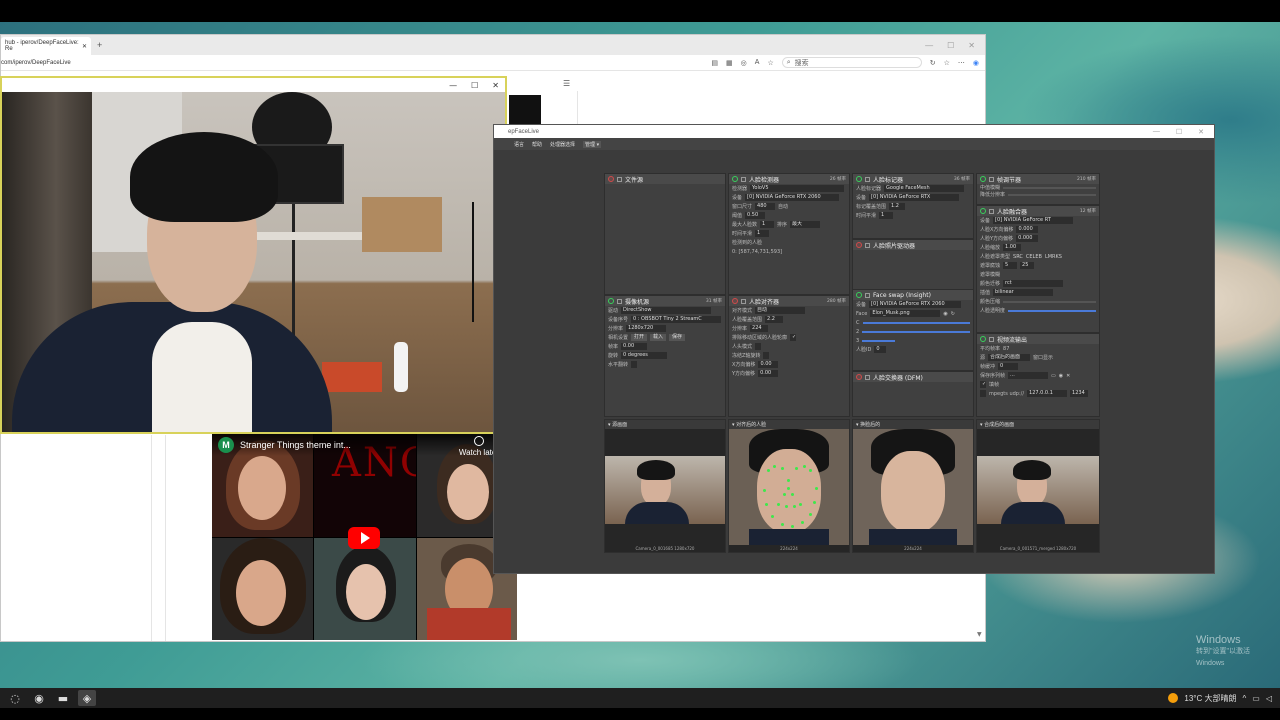  What do you see at coordinates (976, 63) in the screenshot?
I see `copilot-icon: ◉` at bounding box center [976, 63].